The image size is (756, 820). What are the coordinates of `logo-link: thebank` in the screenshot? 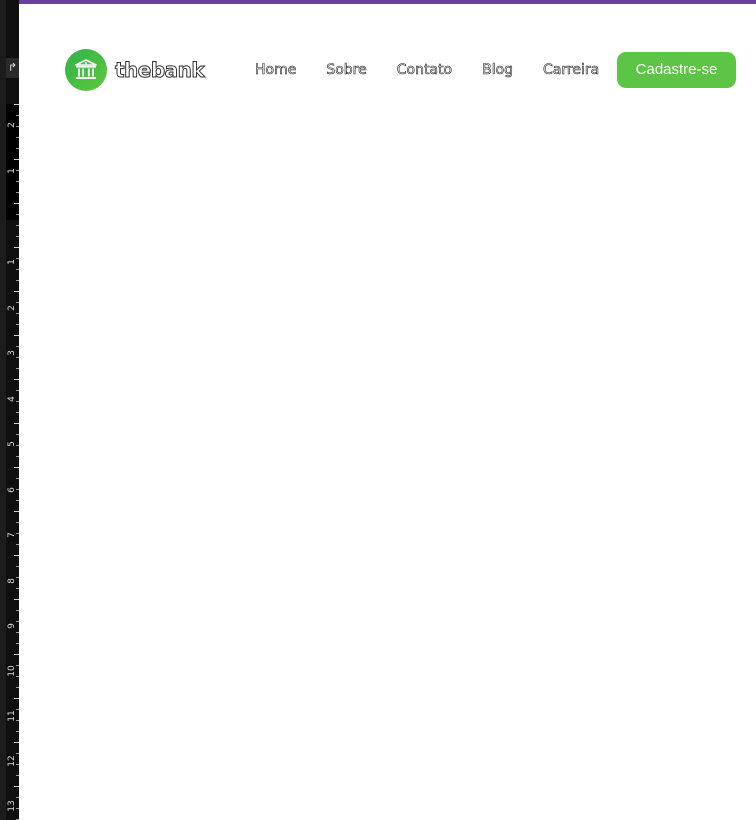 It's located at (135, 70).